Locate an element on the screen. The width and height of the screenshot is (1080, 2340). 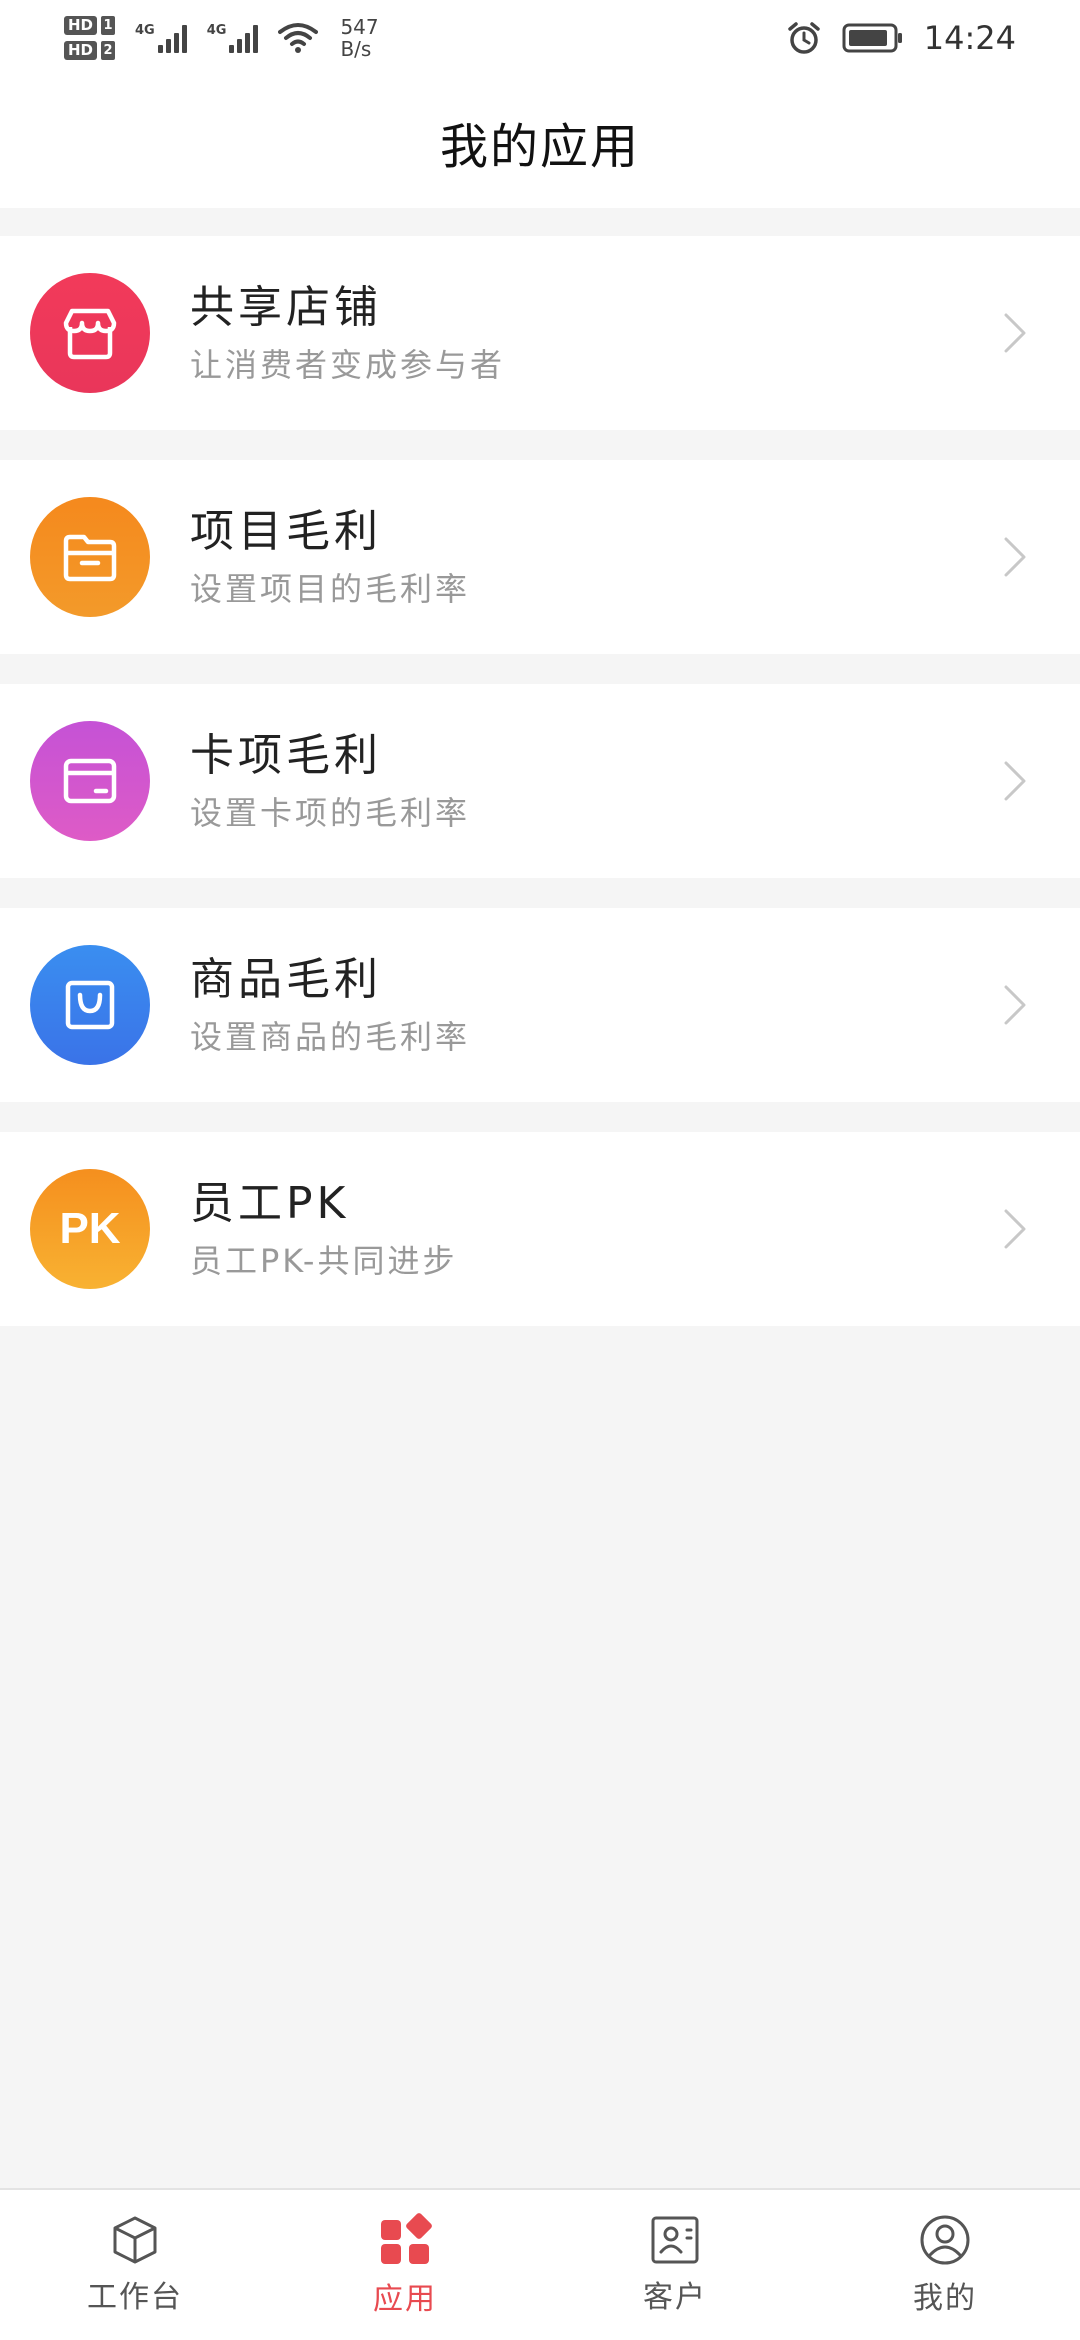
wifi-icon is located at coordinates (298, 38).